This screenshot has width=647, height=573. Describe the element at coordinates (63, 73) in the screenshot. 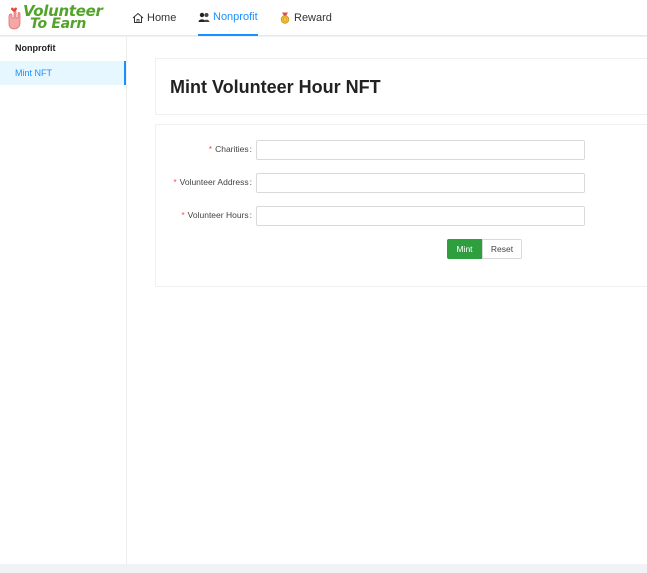

I see `sidebar-item-mint-nft: Mint NFT` at that location.